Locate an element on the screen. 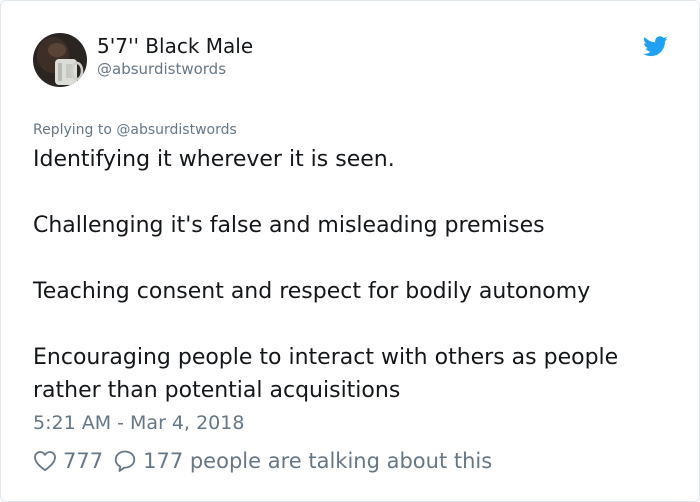 This screenshot has width=700, height=502. like-button: 777 is located at coordinates (68, 461).